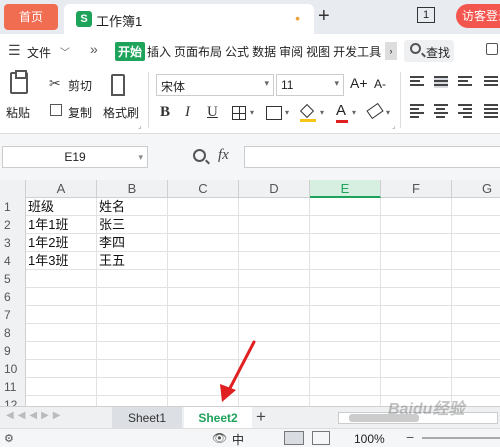 This screenshot has height=448, width=500. Describe the element at coordinates (132, 189) in the screenshot. I see `column-header-b: B` at that location.